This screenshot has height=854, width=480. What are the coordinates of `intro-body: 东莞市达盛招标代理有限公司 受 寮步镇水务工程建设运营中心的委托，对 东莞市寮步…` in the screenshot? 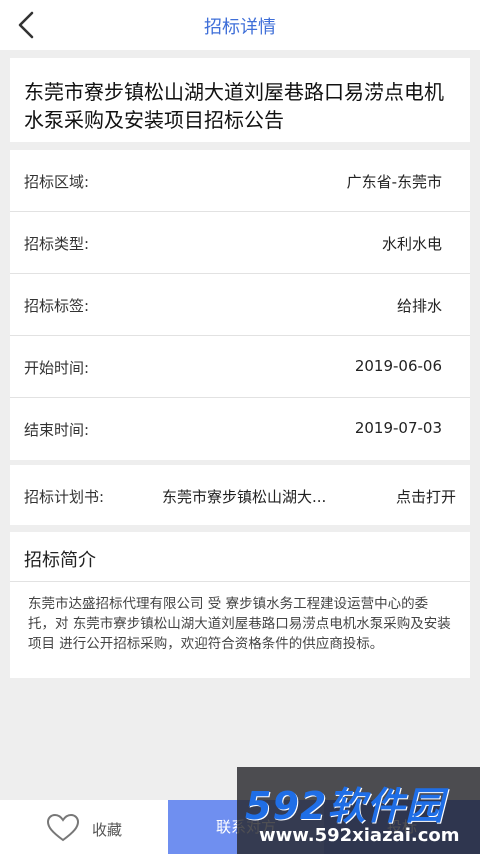 It's located at (239, 624).